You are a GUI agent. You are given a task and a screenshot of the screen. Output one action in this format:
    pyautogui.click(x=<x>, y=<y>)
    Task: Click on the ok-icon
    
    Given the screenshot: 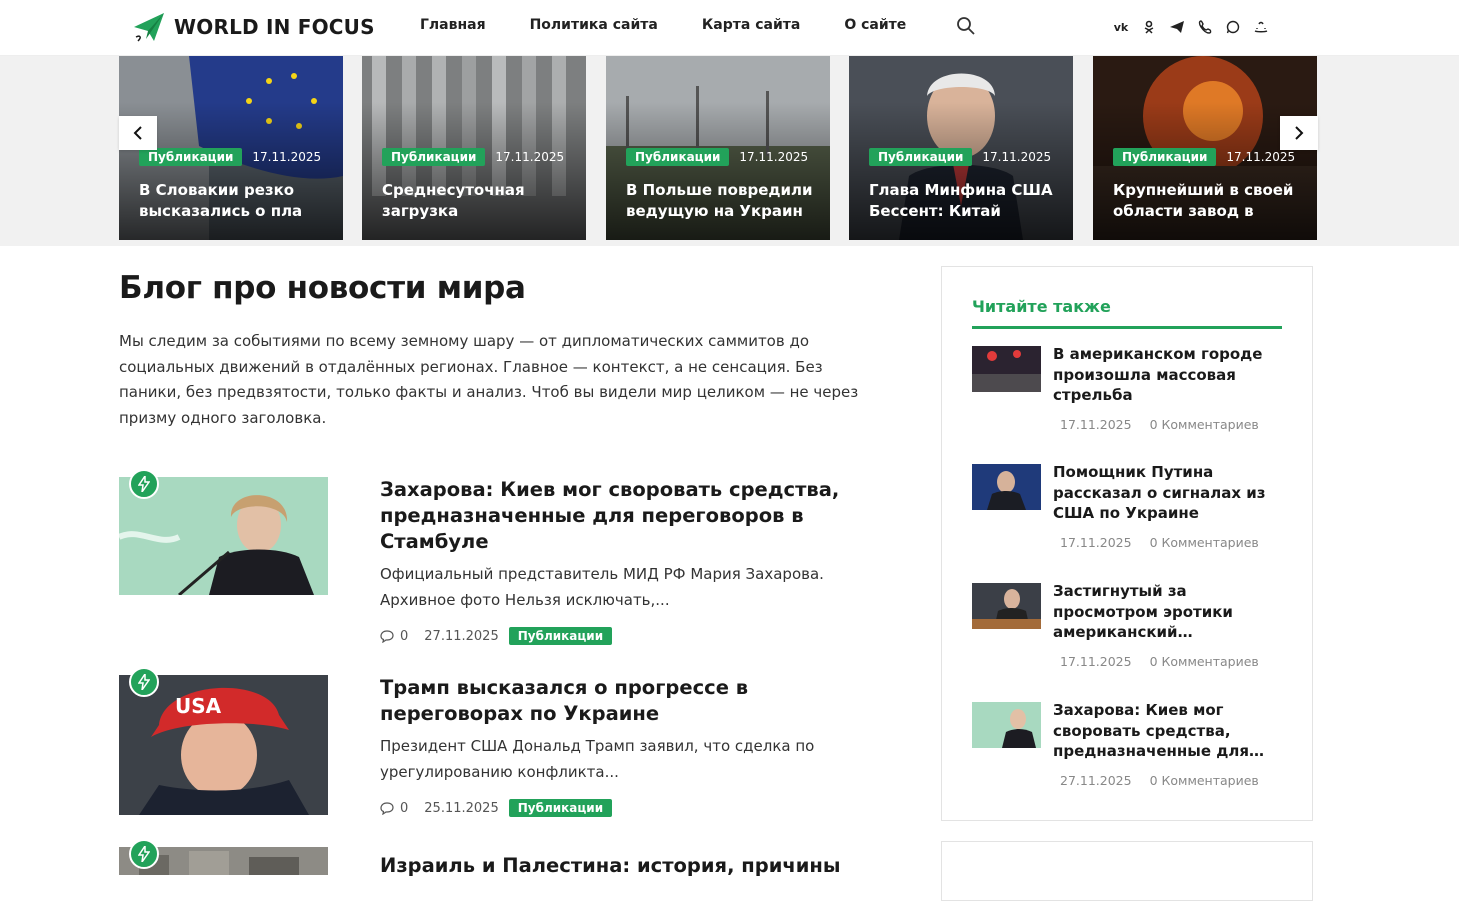 What is the action you would take?
    pyautogui.click(x=1149, y=27)
    